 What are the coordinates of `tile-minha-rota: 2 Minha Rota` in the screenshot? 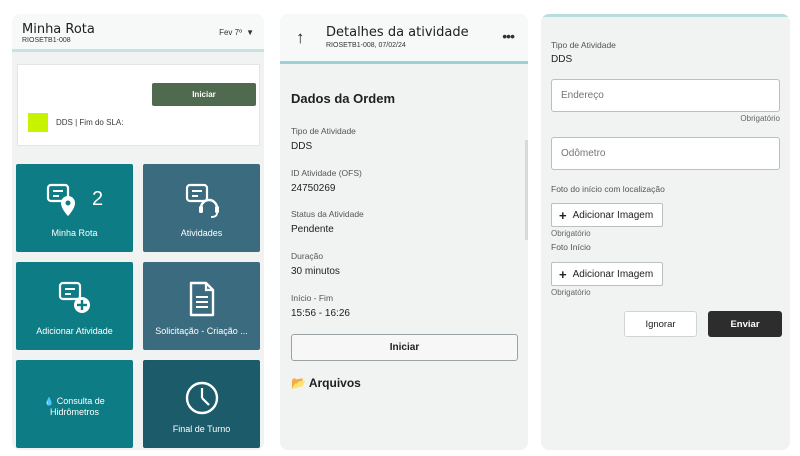 It's located at (74, 208).